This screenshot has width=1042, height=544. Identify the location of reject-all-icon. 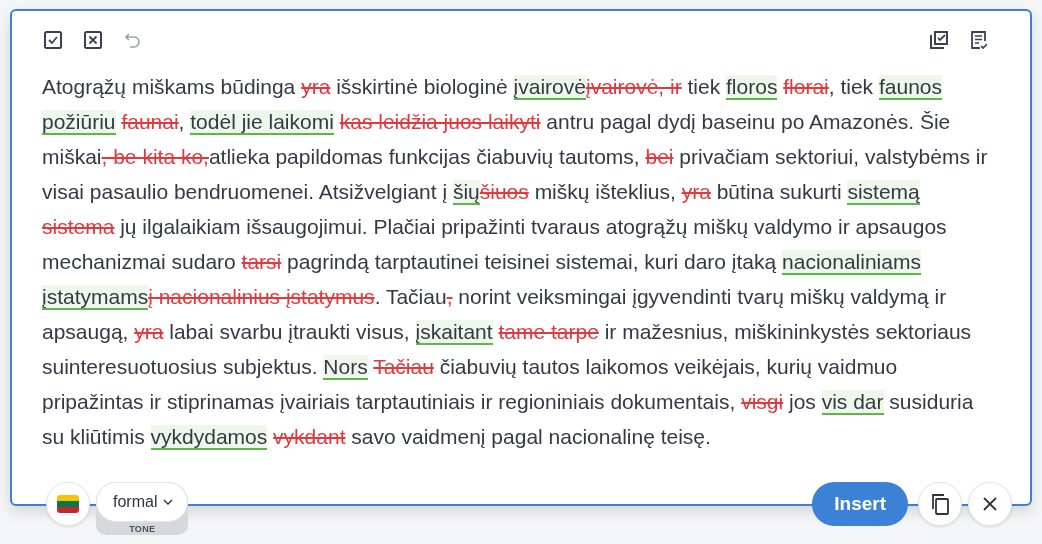
(93, 40).